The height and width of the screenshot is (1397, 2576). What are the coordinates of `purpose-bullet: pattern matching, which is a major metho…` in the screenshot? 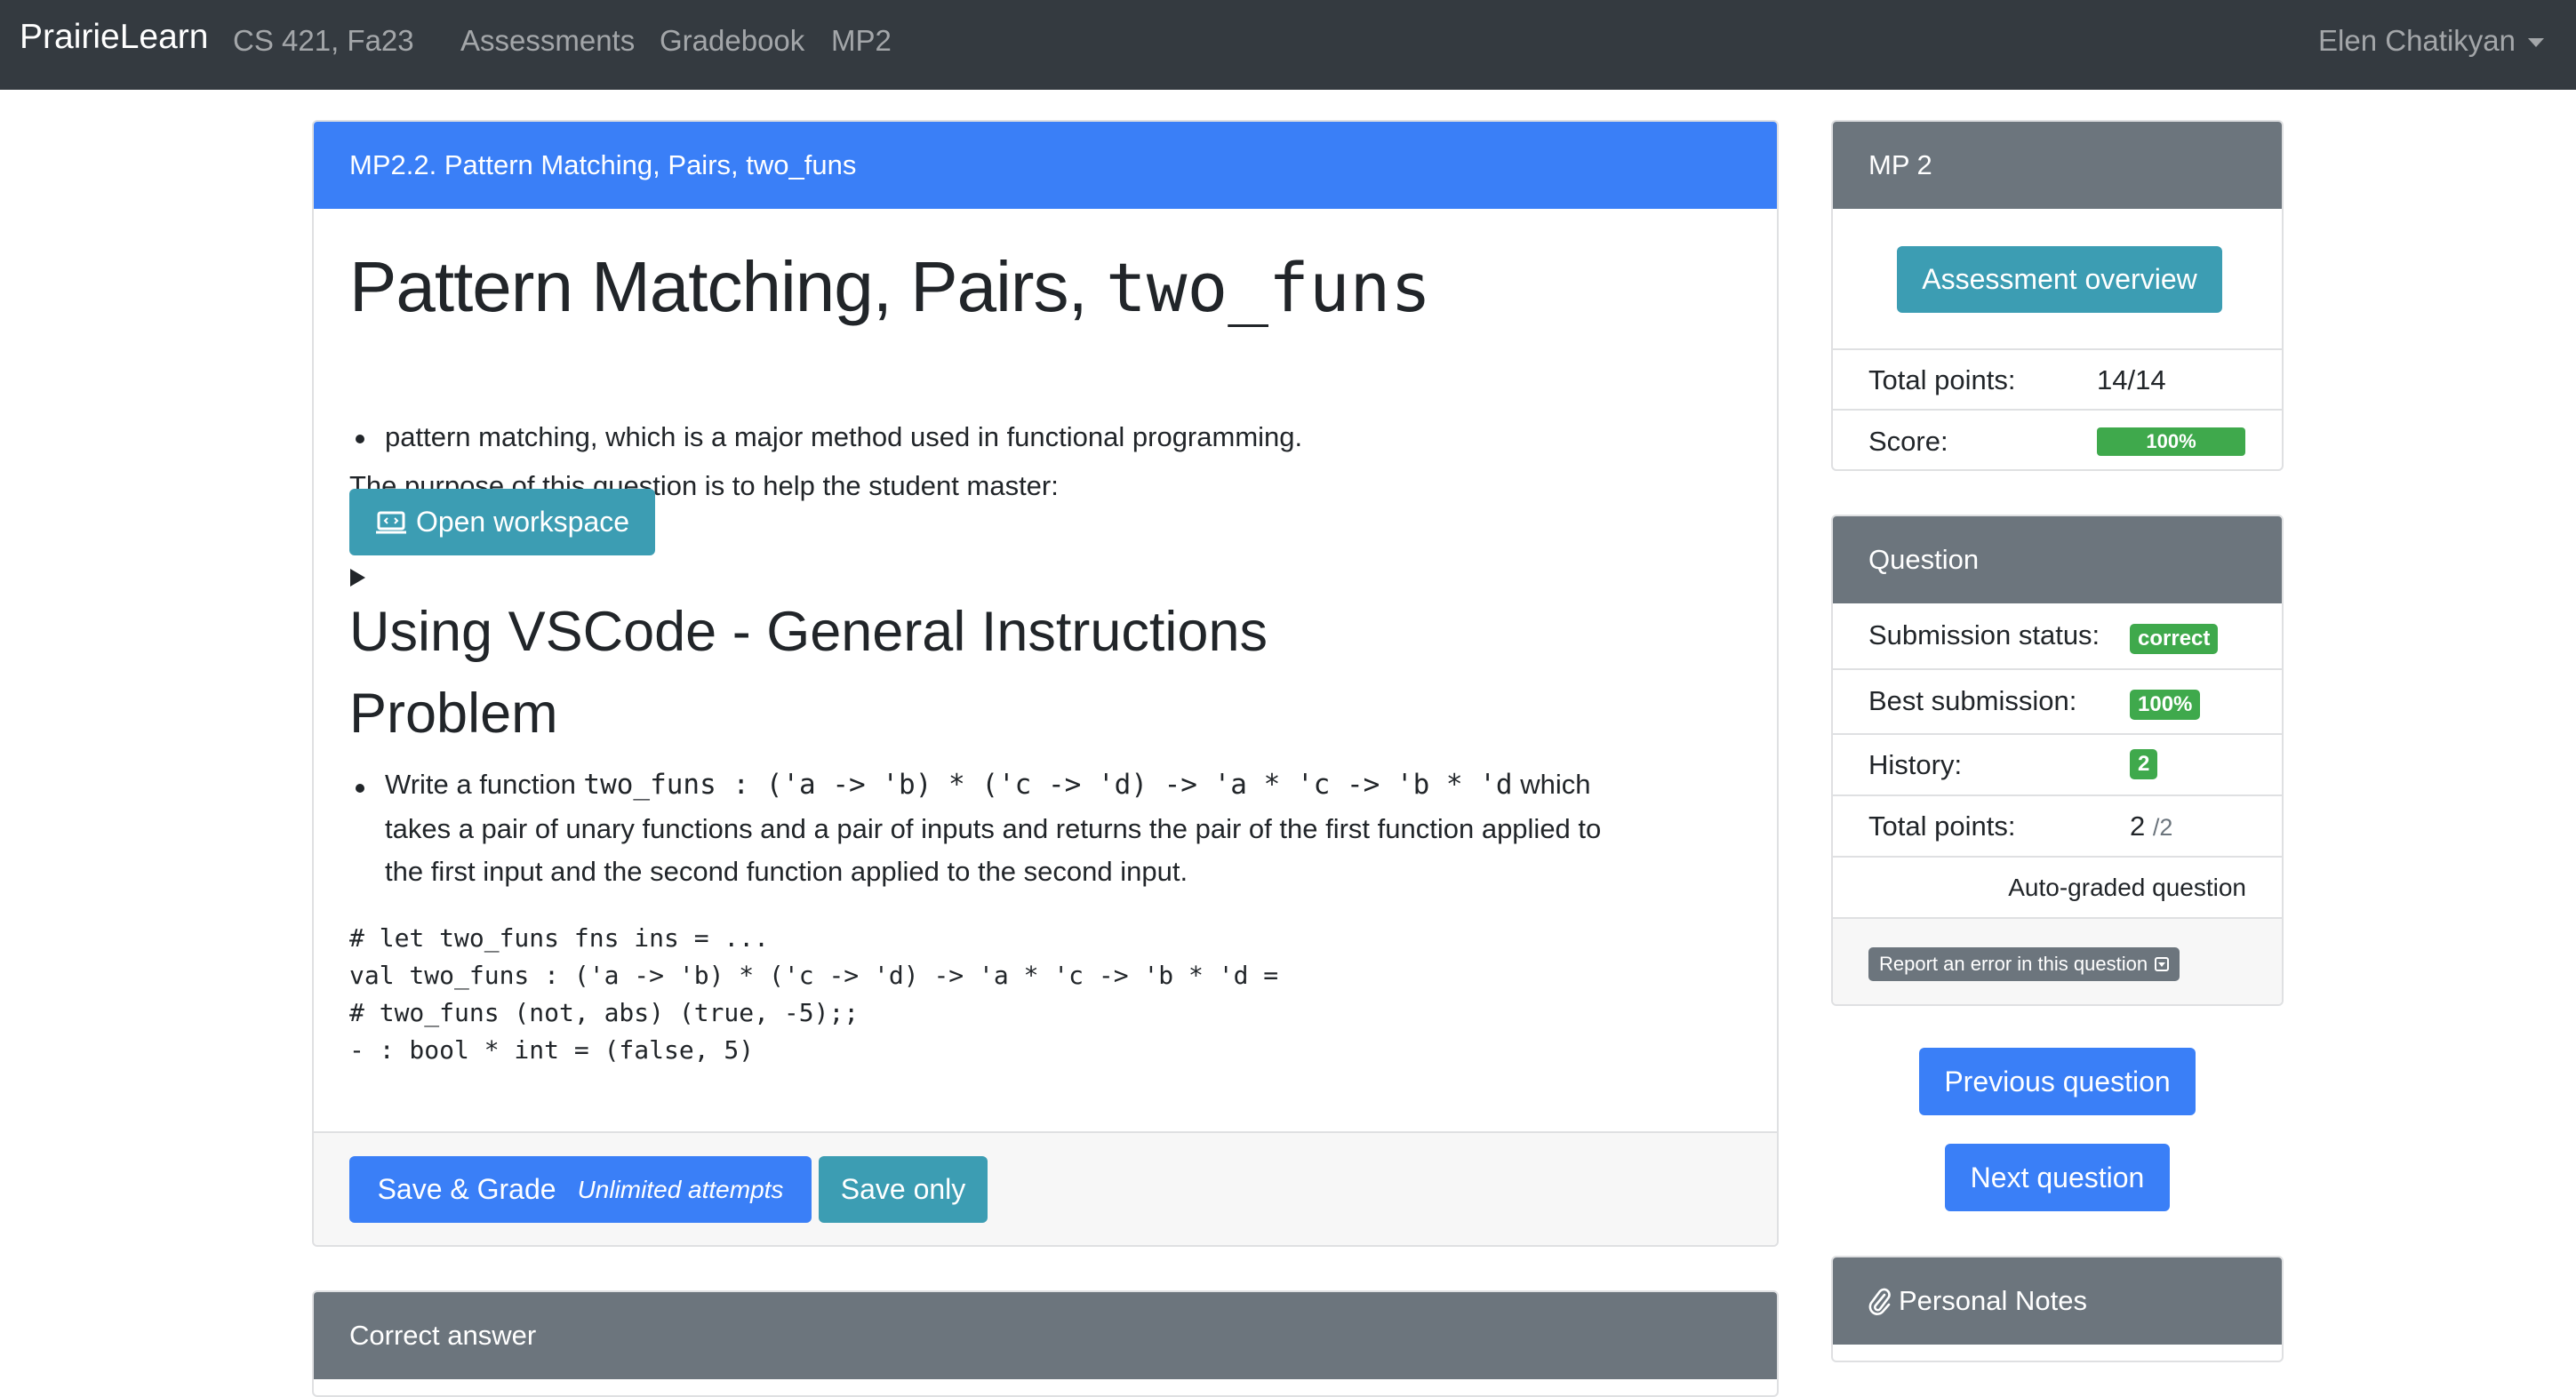 It's located at (844, 436).